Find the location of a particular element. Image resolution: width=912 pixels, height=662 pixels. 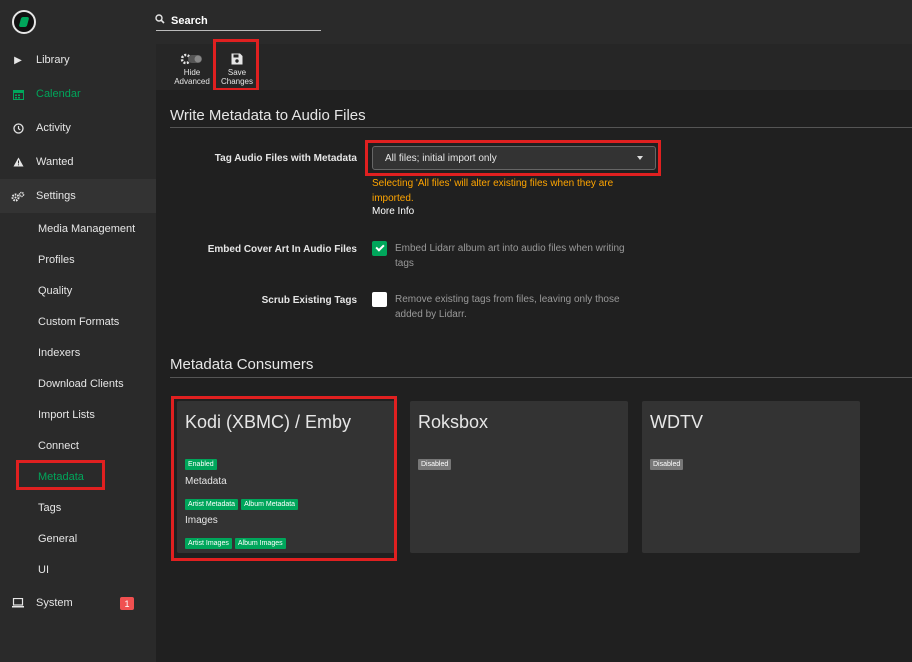

hide-advanced-button: Hide Advanced is located at coordinates (192, 68).